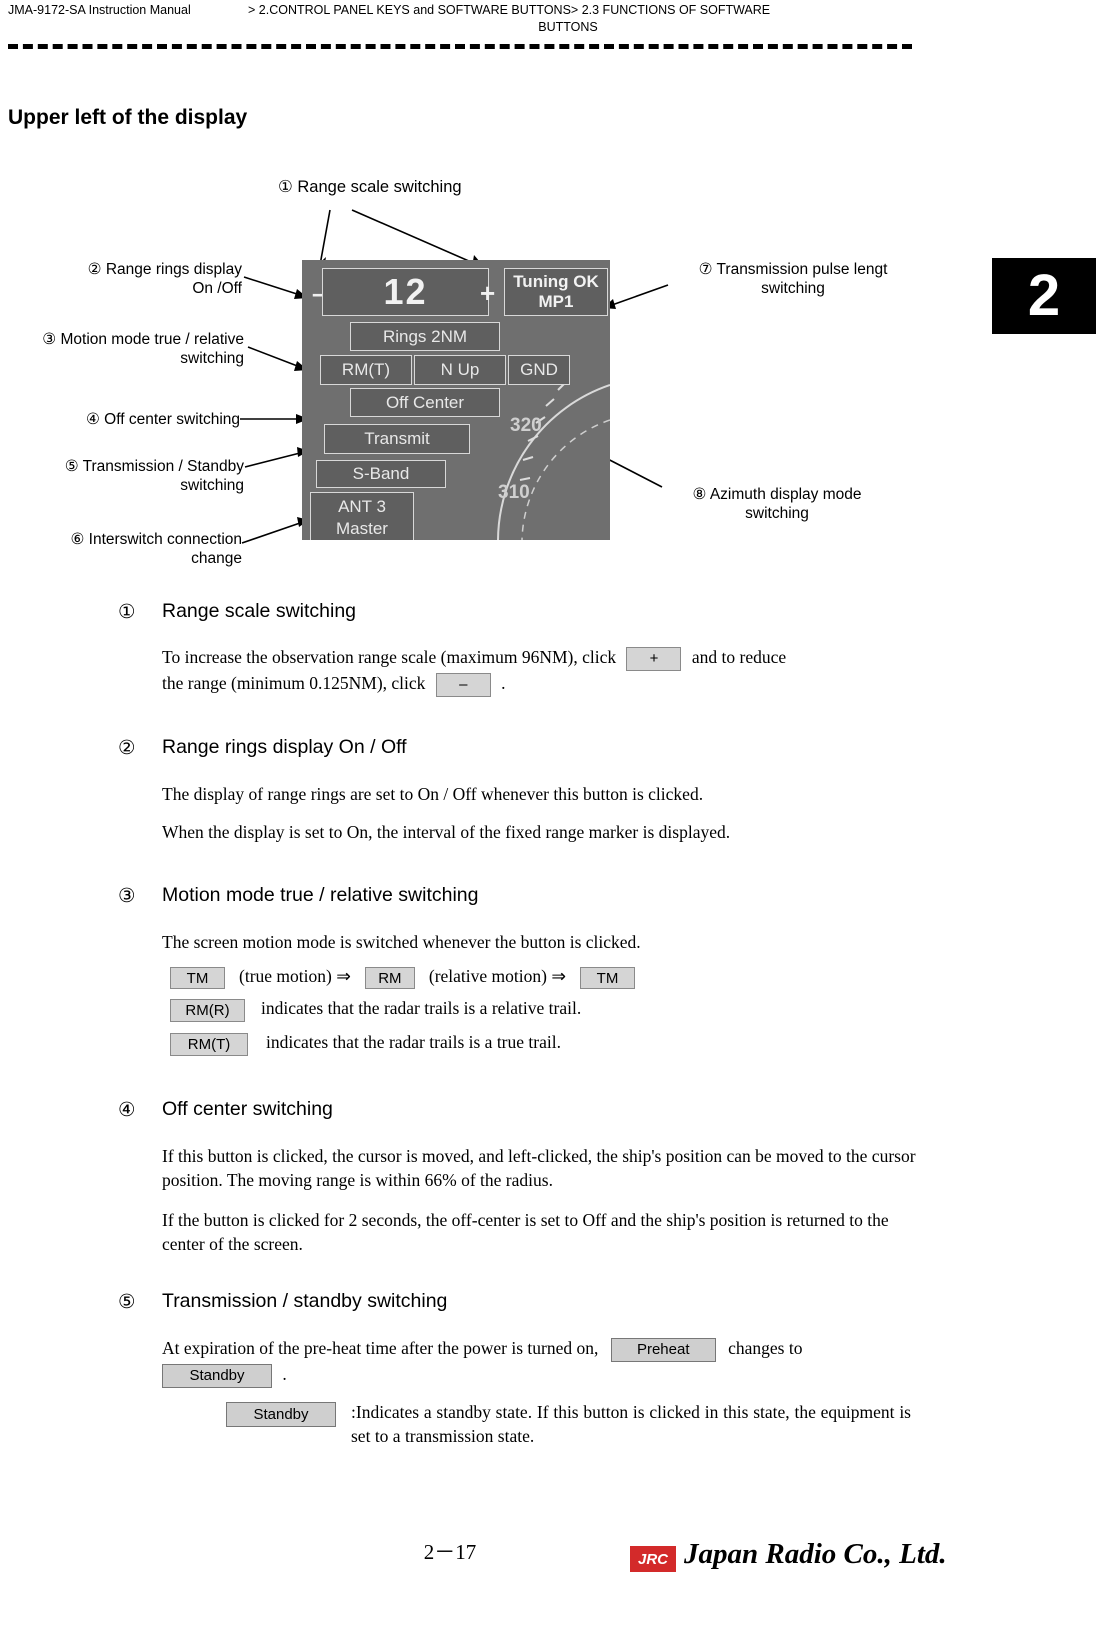  Describe the element at coordinates (99, 10) in the screenshot. I see `header-manual-title: JMA-9172-SA Instruction Manual` at that location.